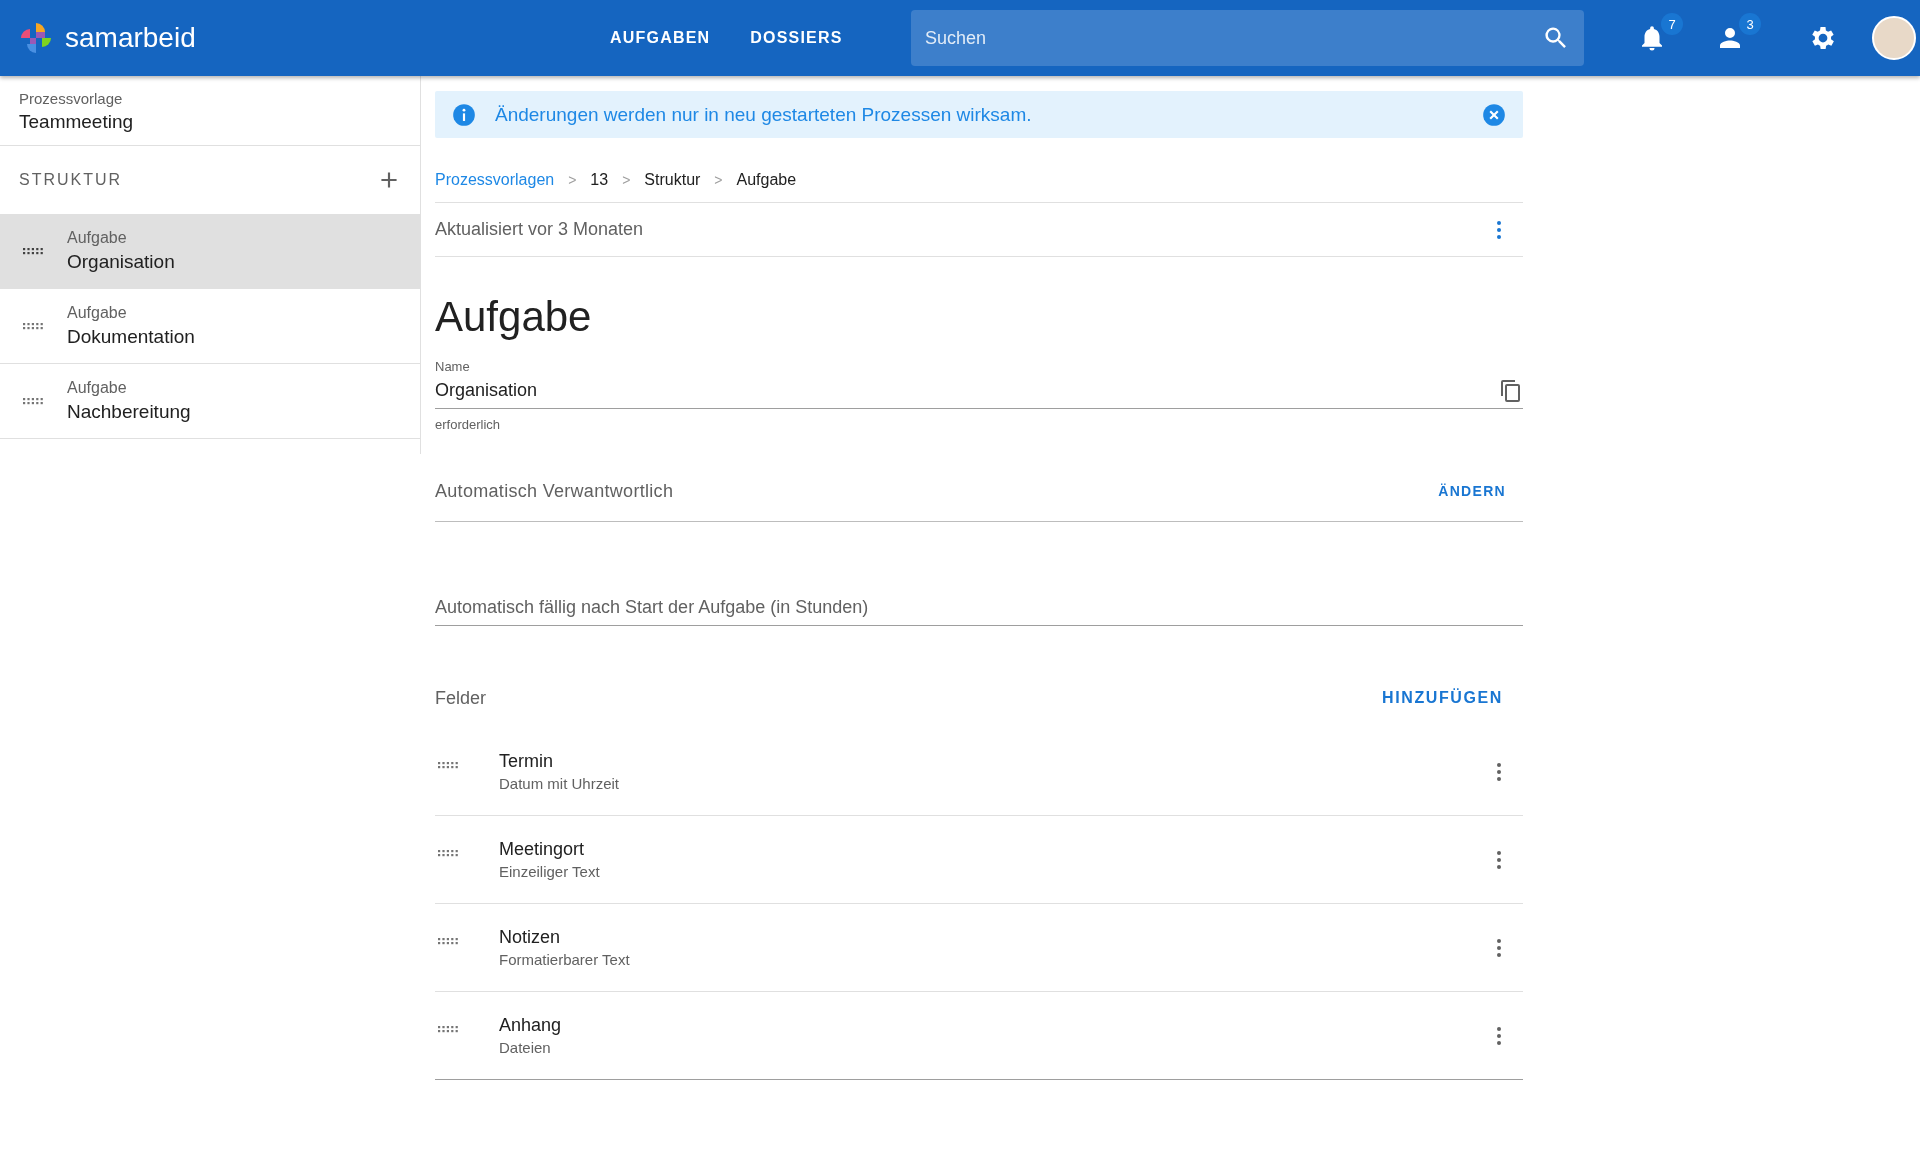 The height and width of the screenshot is (1155, 1920). Describe the element at coordinates (1750, 24) in the screenshot. I see `user-count-badge: 3` at that location.